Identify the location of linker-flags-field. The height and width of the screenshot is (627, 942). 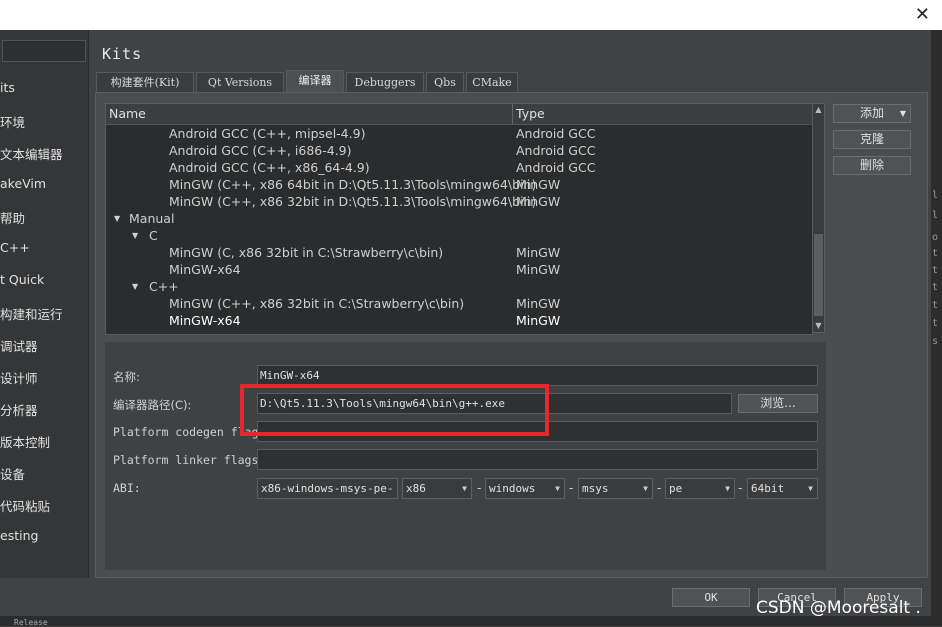
(537, 459).